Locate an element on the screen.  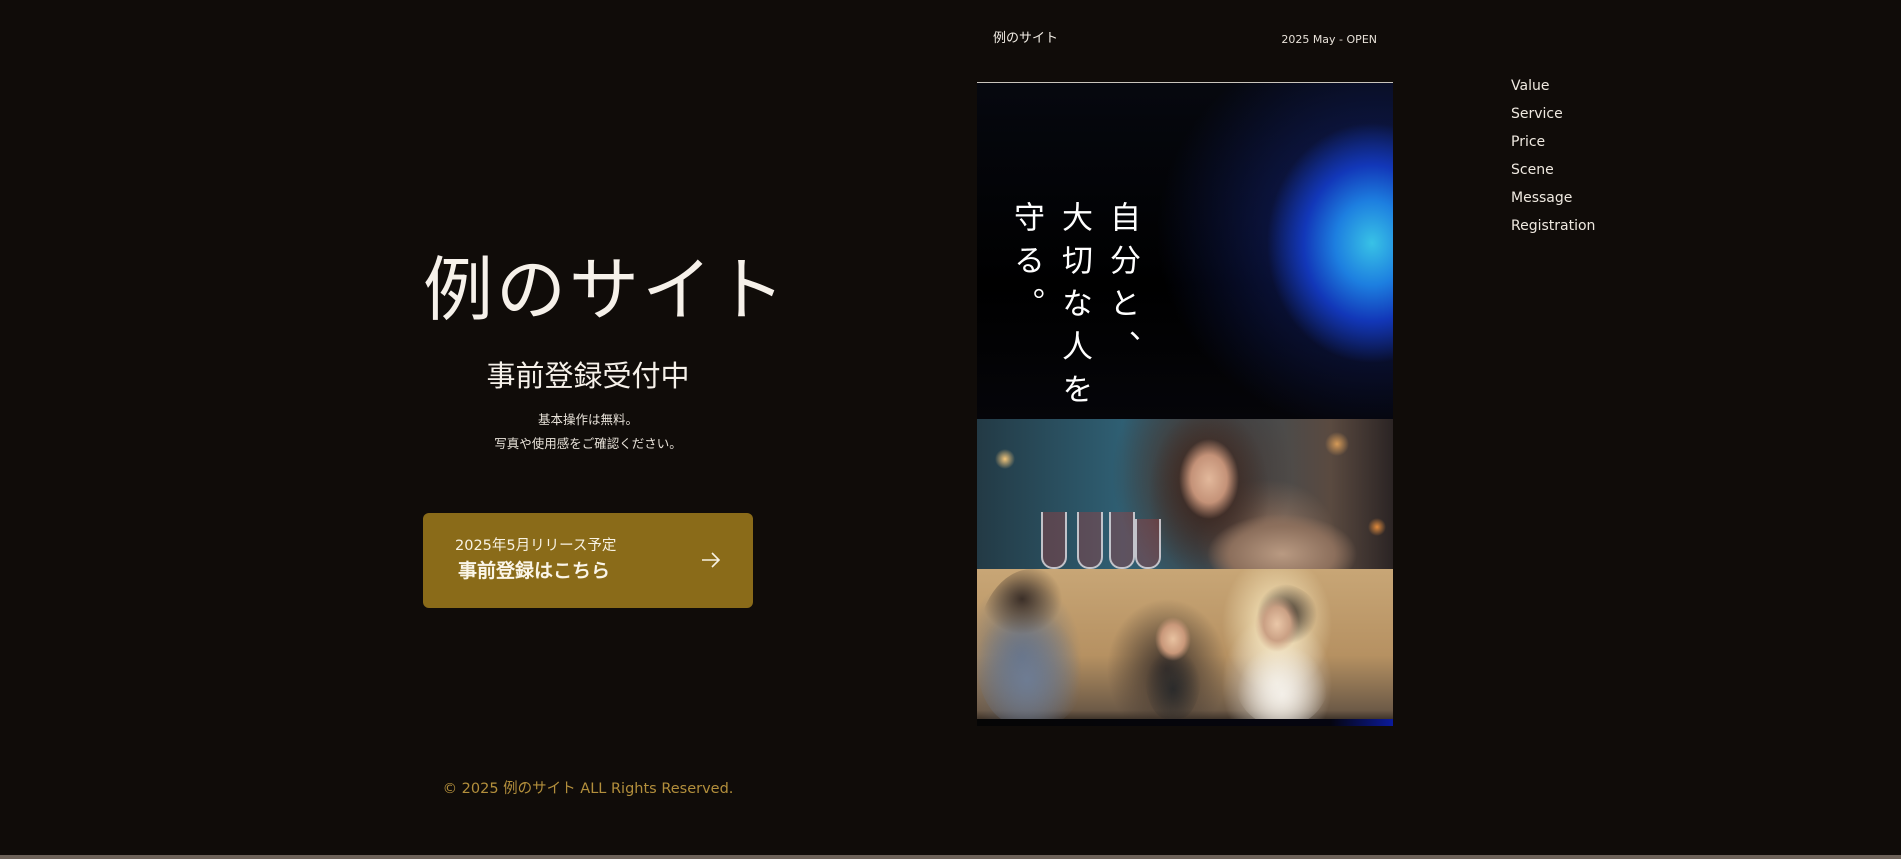
copyright: © 2025 例のサイト ALL Rights Reserved. is located at coordinates (588, 789).